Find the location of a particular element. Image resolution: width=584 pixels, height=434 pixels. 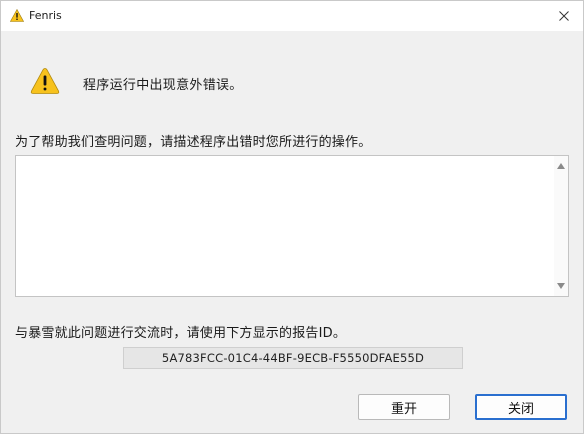

close-icon is located at coordinates (564, 16).